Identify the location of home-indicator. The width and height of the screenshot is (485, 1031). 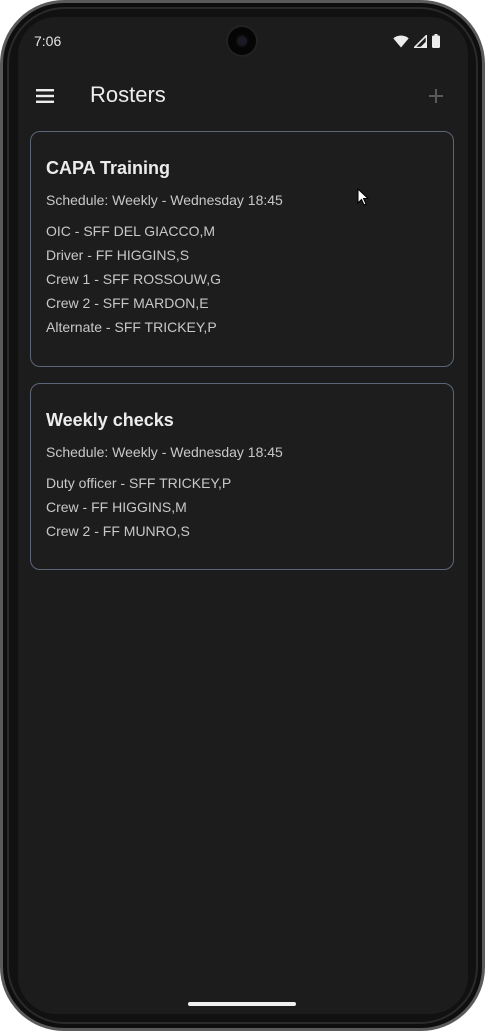
(242, 1004).